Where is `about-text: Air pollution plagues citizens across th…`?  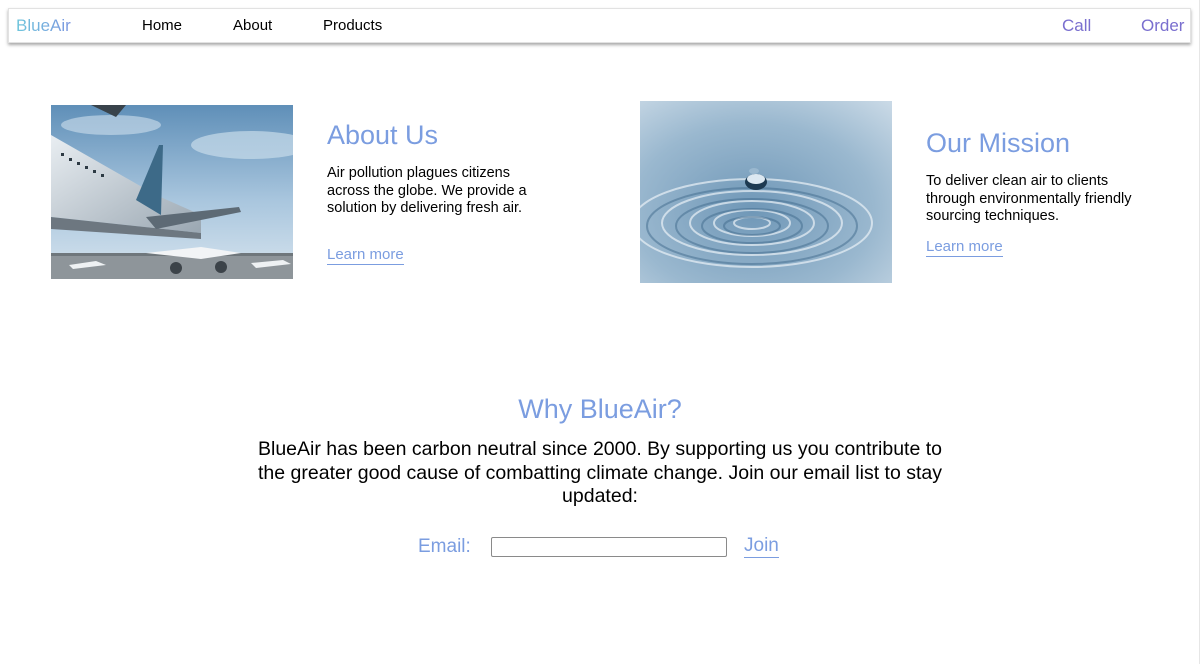 about-text: Air pollution plagues citizens across th… is located at coordinates (427, 190).